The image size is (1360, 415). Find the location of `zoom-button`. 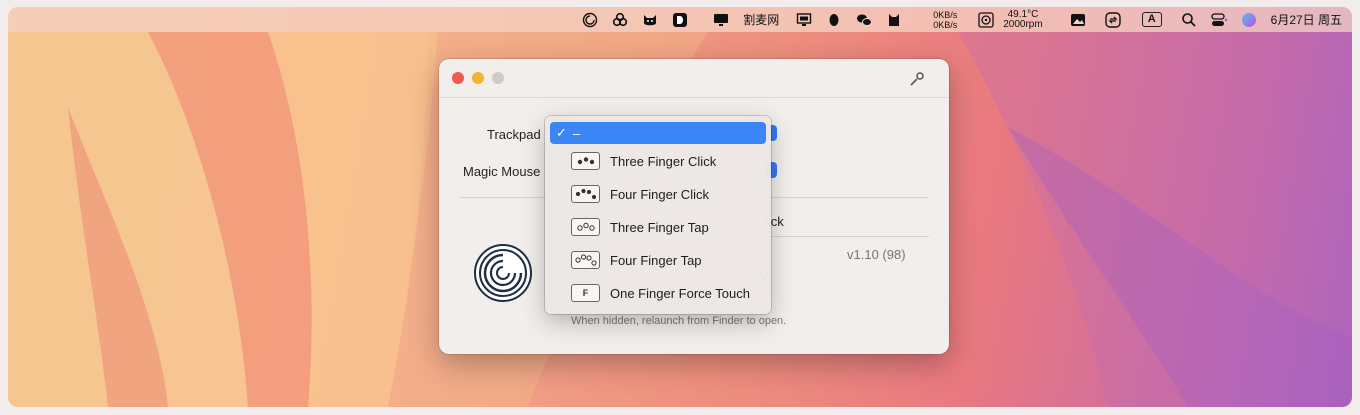

zoom-button is located at coordinates (498, 78).